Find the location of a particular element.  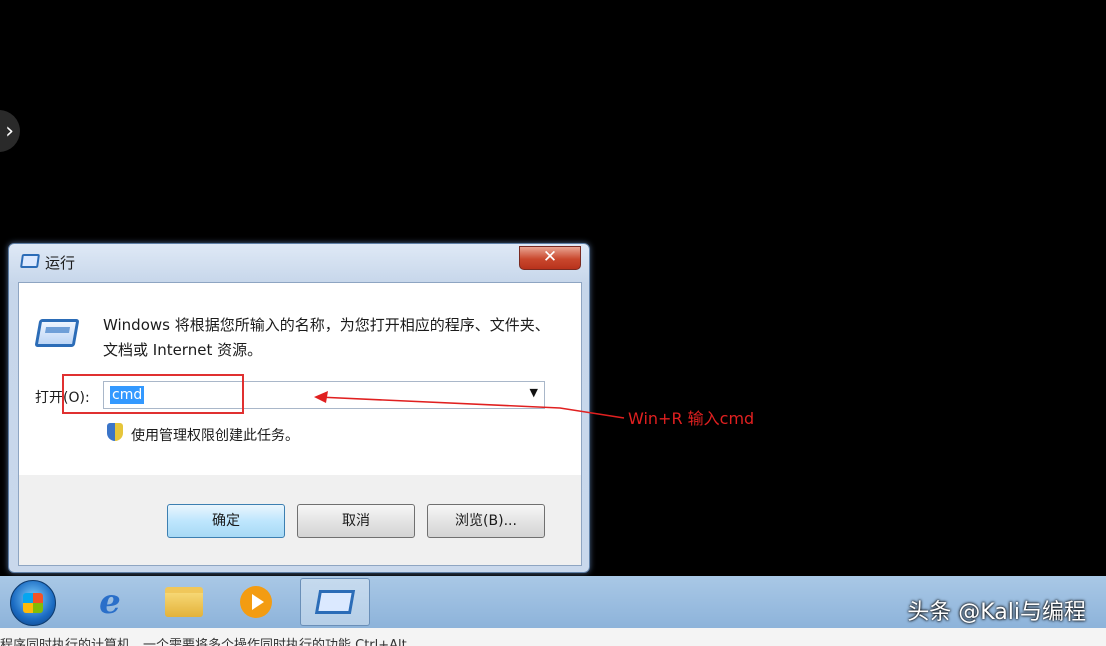

taskbar-media-player is located at coordinates (256, 602).